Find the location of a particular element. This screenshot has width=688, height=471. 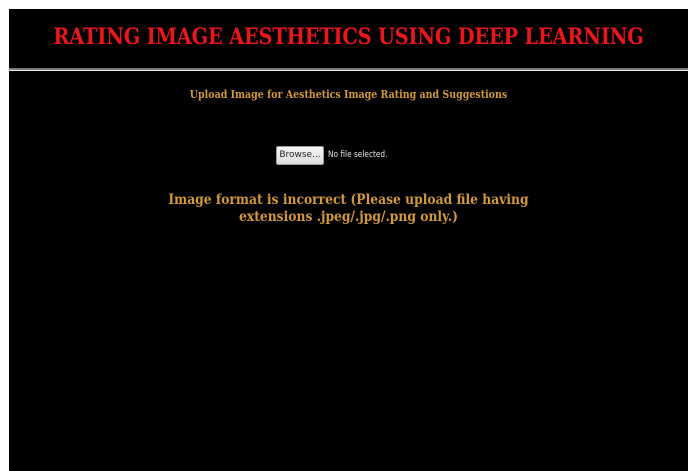

error-message-line-2: extensions .jpeg/.jpg/.png only.) is located at coordinates (348, 217).